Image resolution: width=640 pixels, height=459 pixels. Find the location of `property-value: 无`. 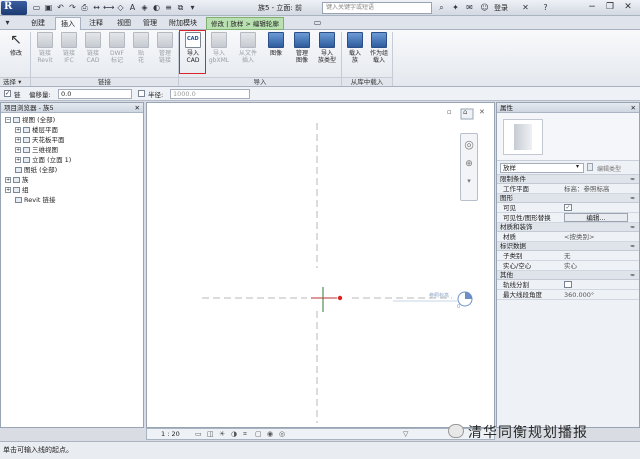

property-value: 无 is located at coordinates (567, 256).